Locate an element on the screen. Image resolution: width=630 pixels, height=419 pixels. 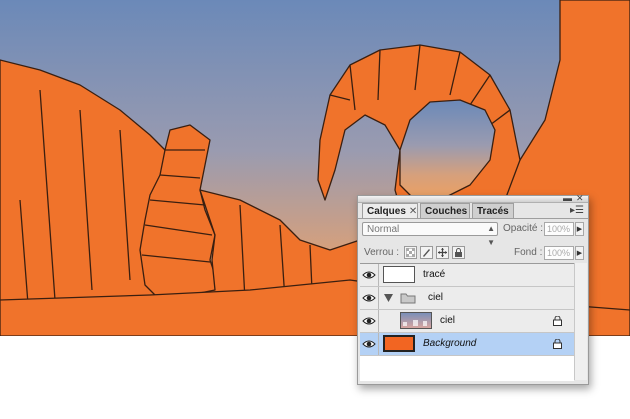
brush-icon is located at coordinates (426, 253).